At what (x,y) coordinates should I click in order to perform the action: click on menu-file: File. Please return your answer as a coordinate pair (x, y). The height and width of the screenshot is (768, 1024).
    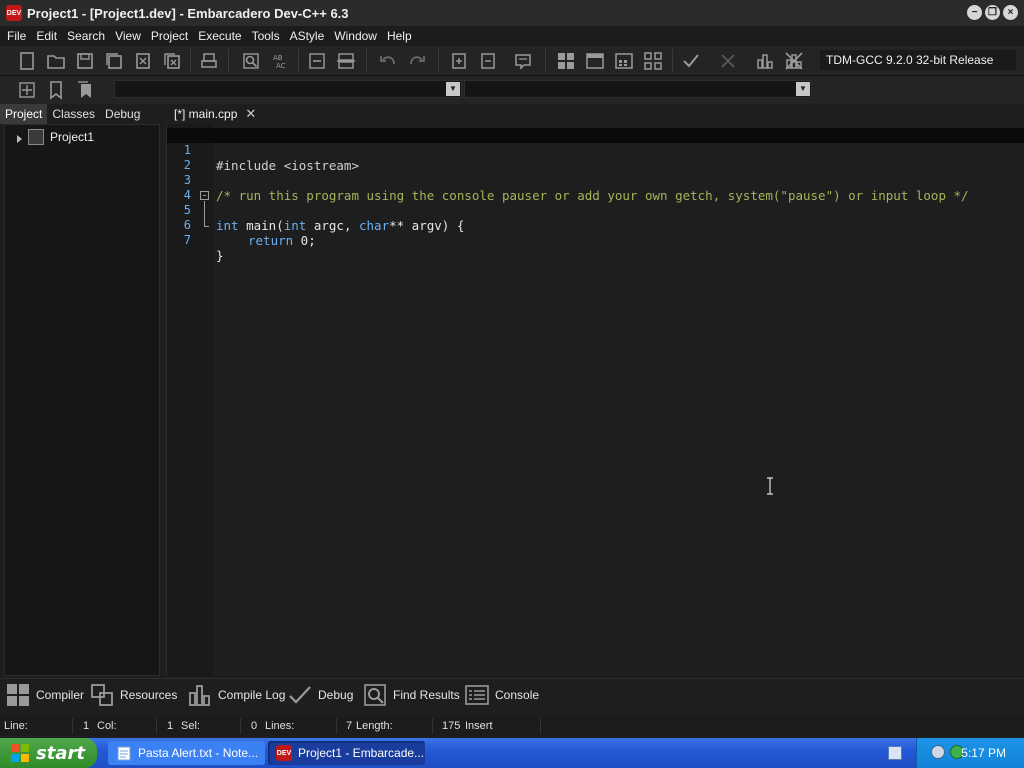
    Looking at the image, I should click on (16, 36).